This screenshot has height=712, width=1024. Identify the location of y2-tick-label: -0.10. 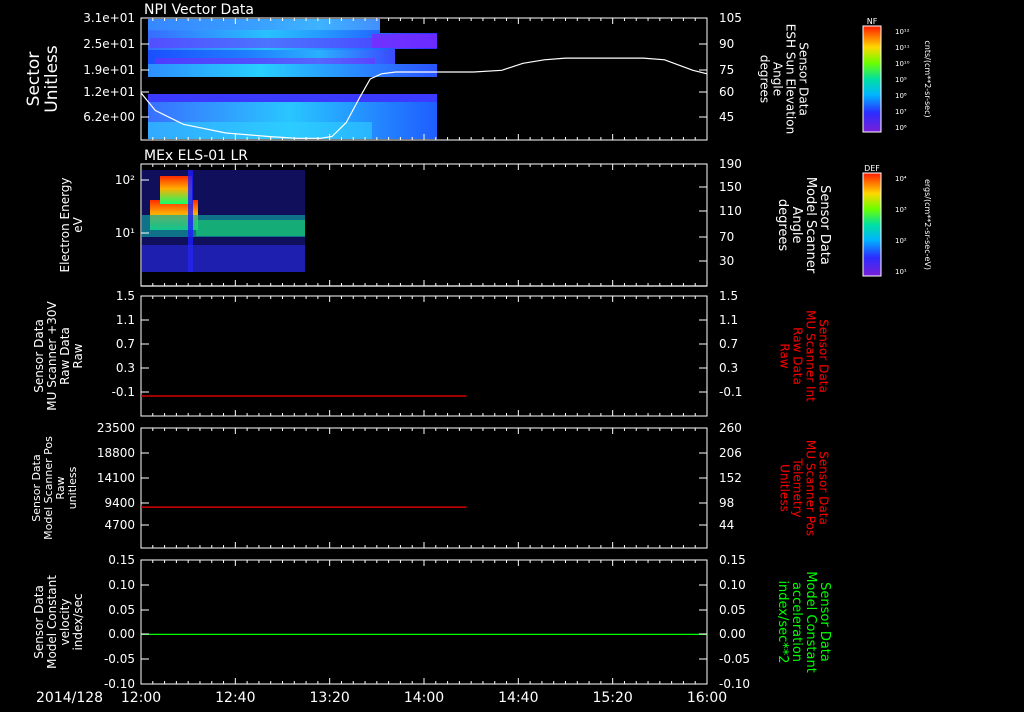
(734, 684).